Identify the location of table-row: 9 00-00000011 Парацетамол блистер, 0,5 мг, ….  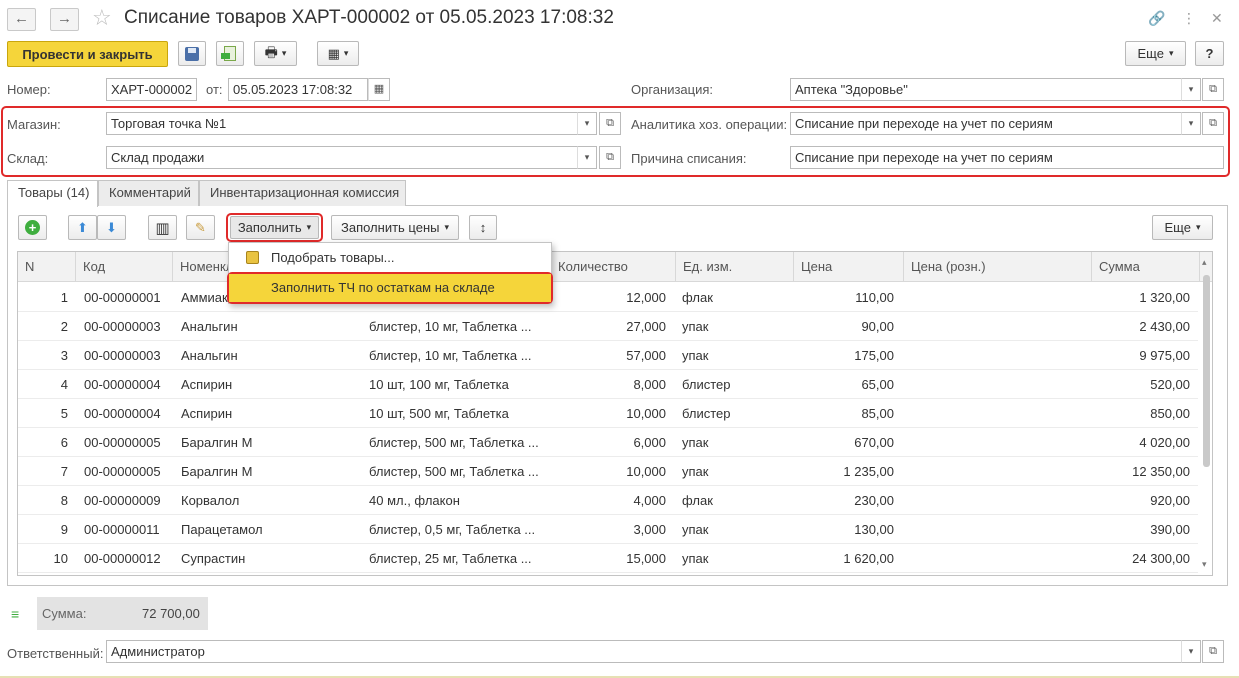
(608, 529).